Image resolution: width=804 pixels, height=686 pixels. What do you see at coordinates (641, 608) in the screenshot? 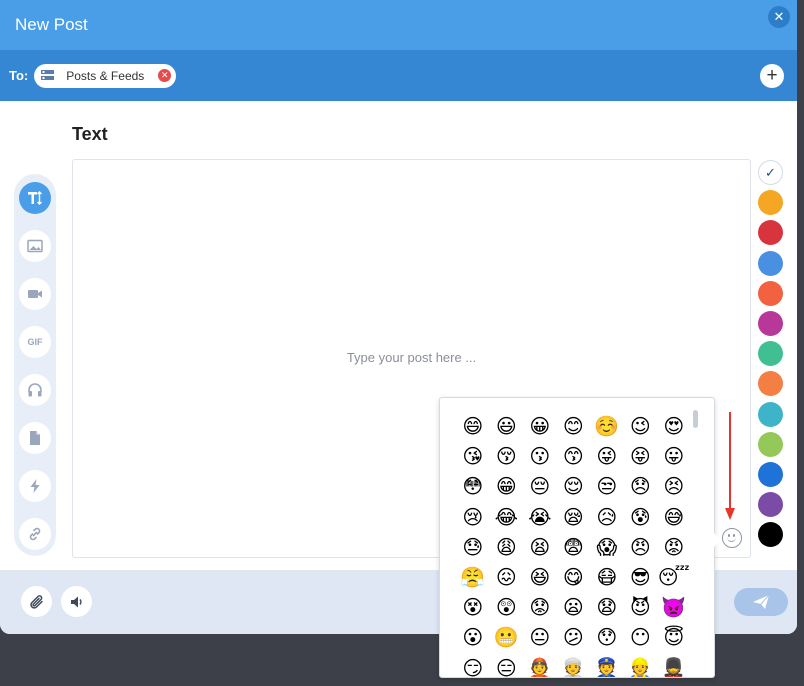
I see `emoji-item: 😈` at bounding box center [641, 608].